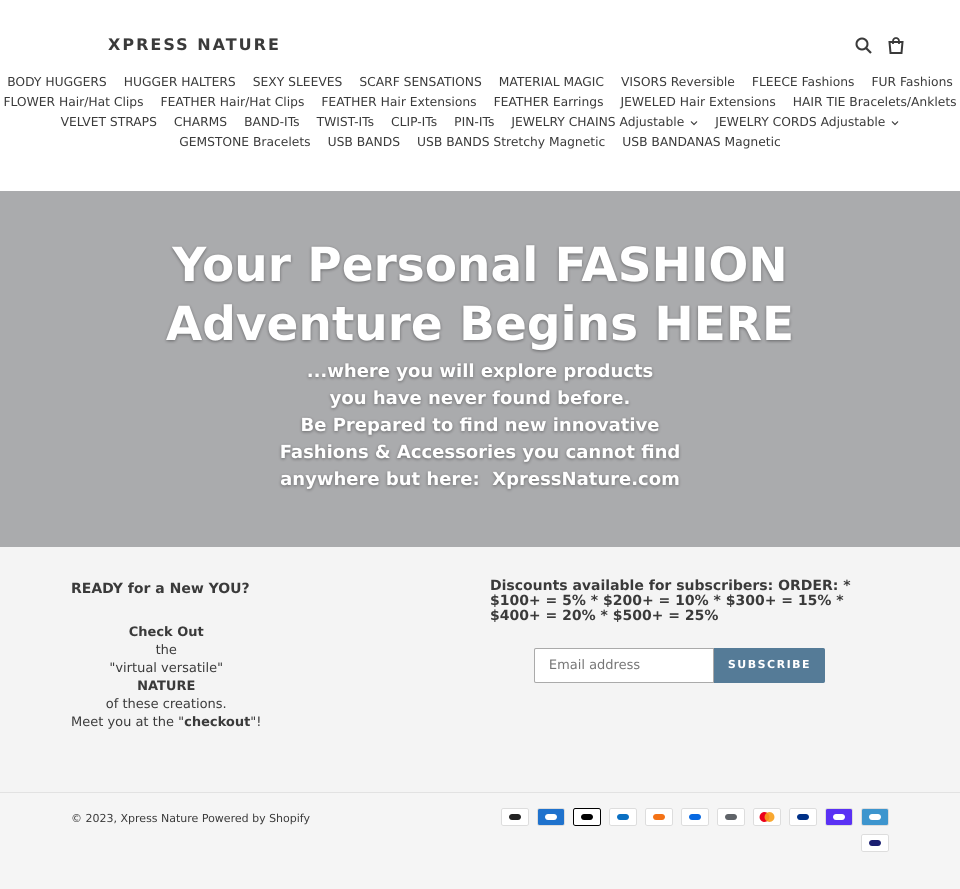  Describe the element at coordinates (194, 45) in the screenshot. I see `store-logo: XPRESS NATURE` at that location.